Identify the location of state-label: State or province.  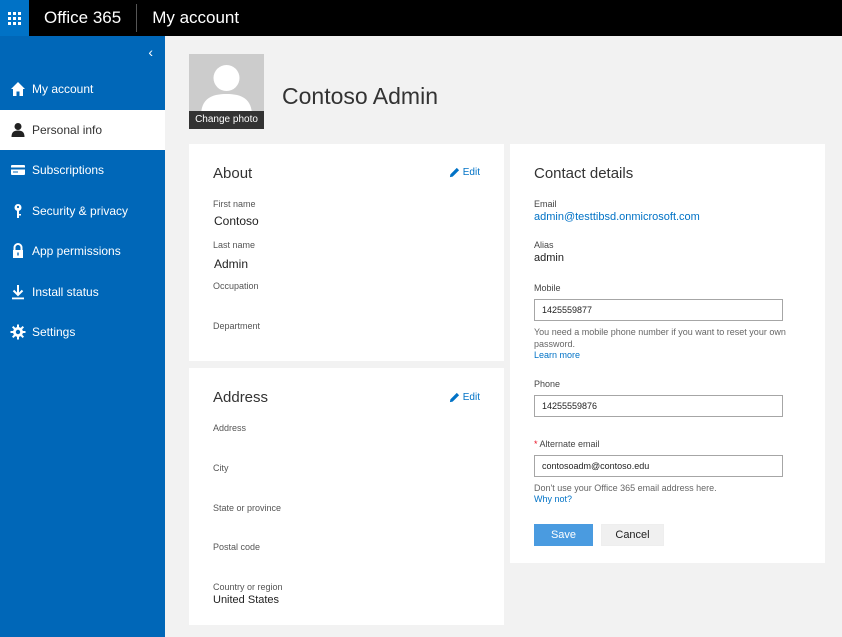
(247, 508).